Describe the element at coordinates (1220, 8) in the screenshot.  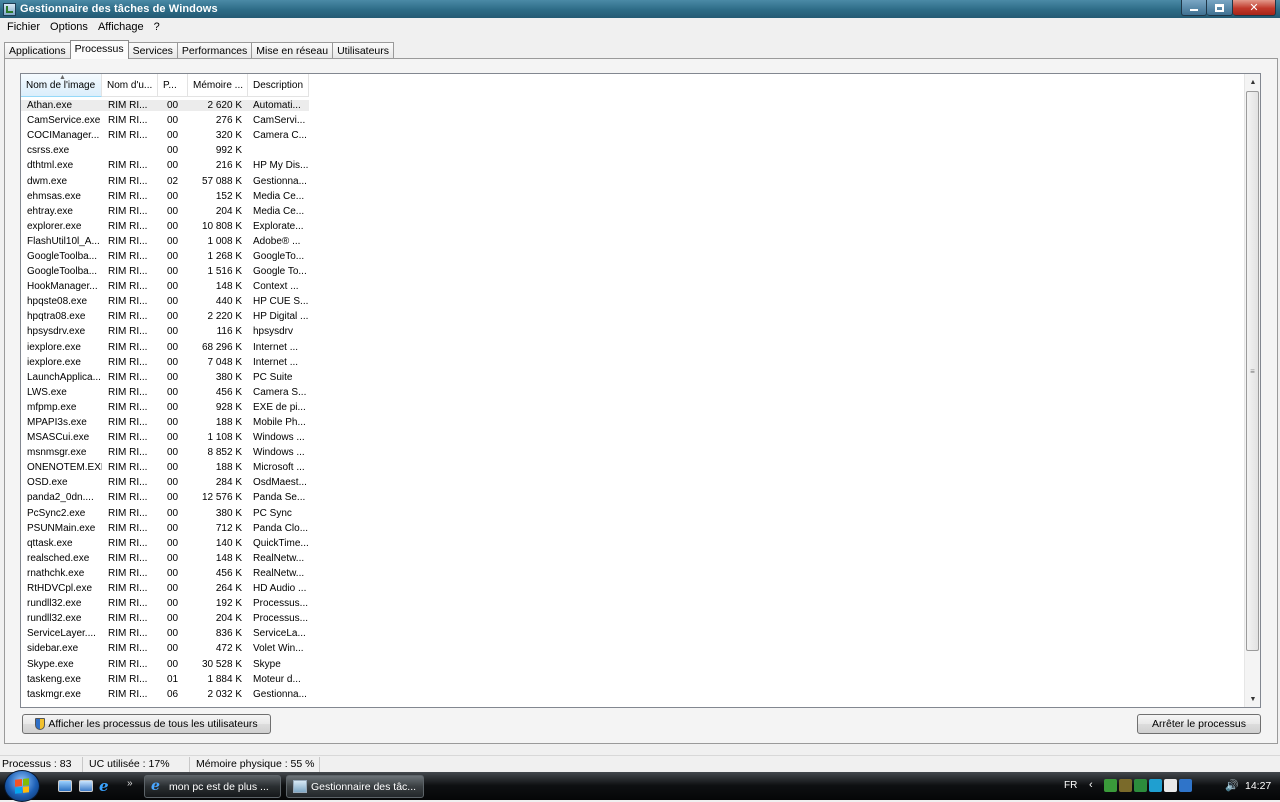
I see `maximize-button` at that location.